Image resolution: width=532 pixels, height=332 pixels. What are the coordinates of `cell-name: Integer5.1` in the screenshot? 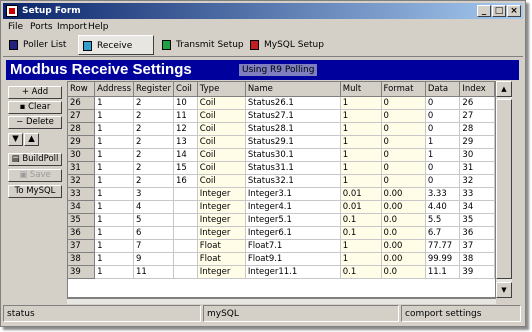 It's located at (293, 220).